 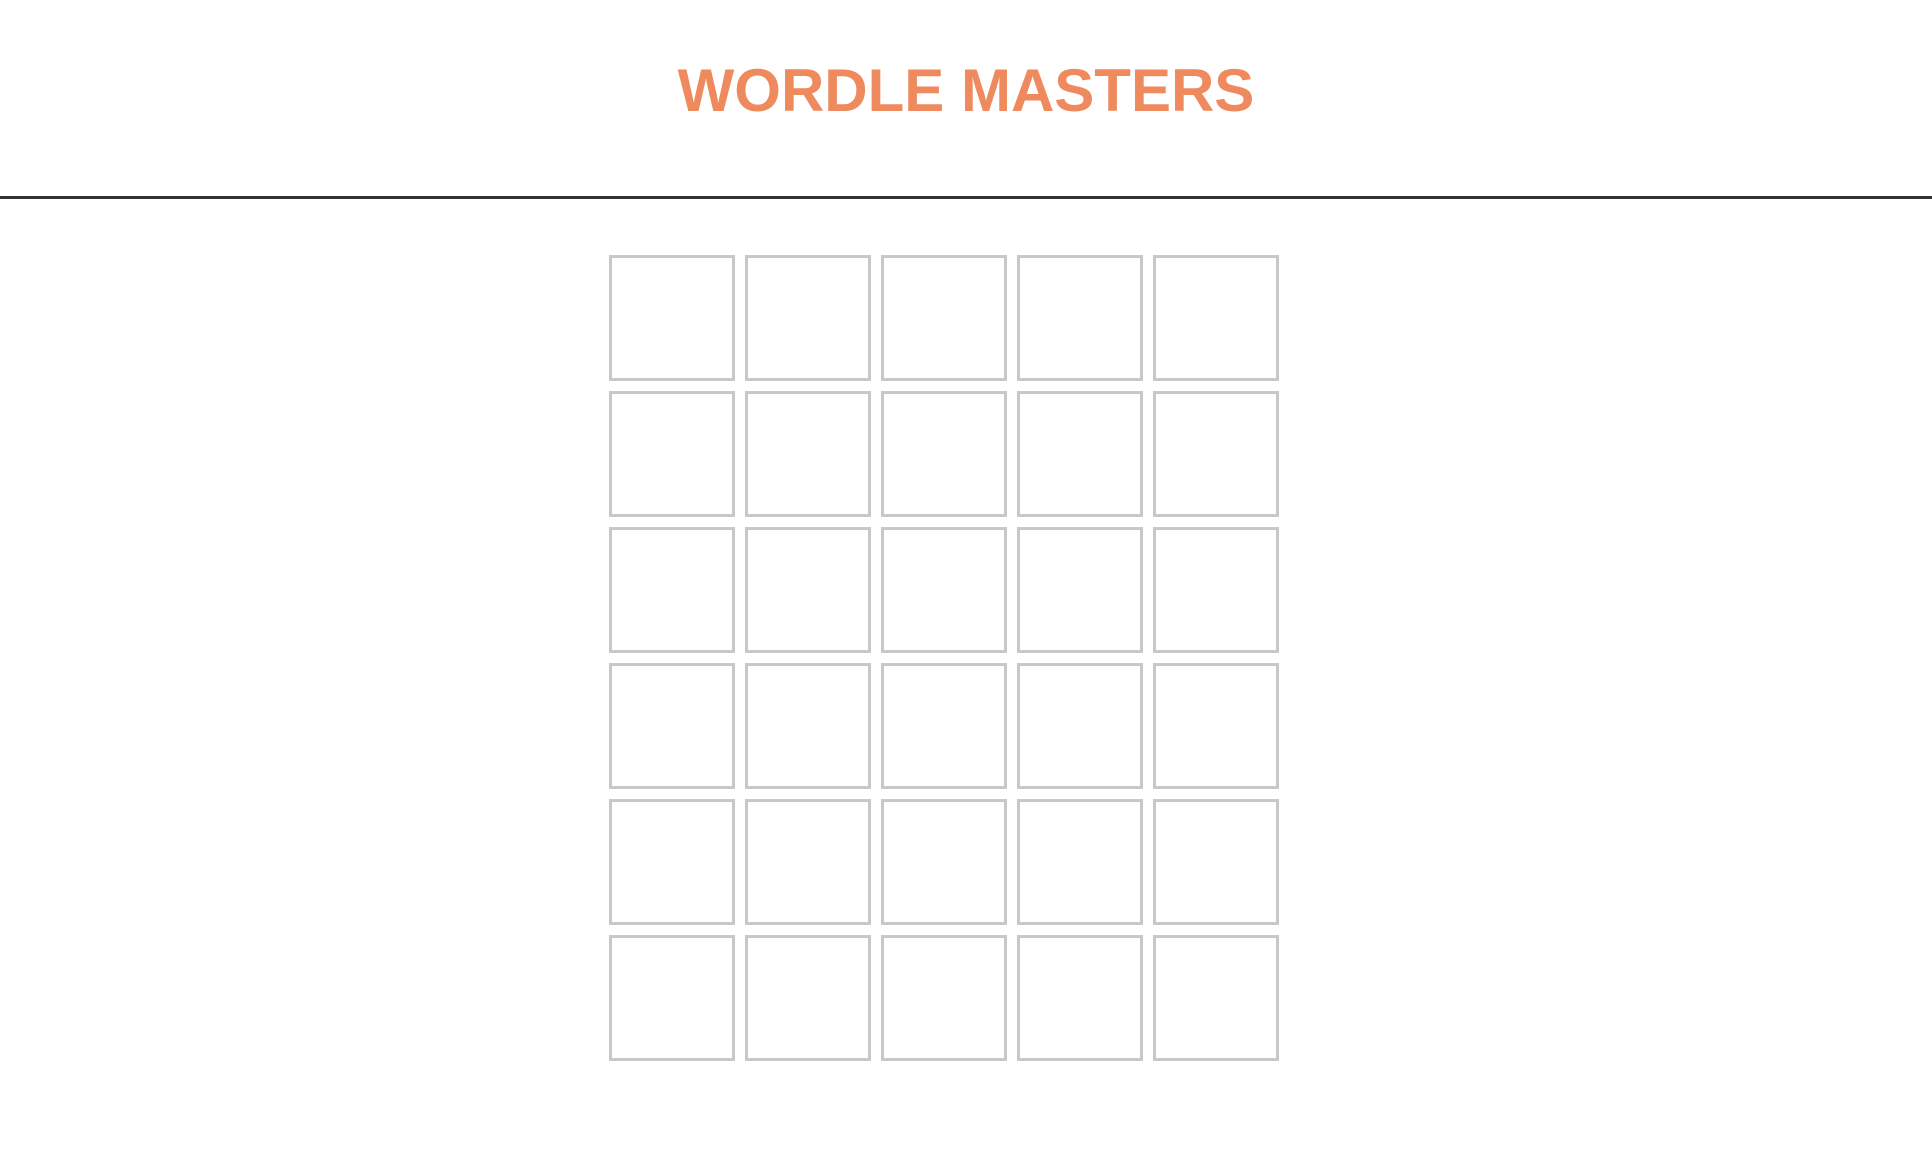 I want to click on game-title: WORDLE MASTERS, so click(x=966, y=90).